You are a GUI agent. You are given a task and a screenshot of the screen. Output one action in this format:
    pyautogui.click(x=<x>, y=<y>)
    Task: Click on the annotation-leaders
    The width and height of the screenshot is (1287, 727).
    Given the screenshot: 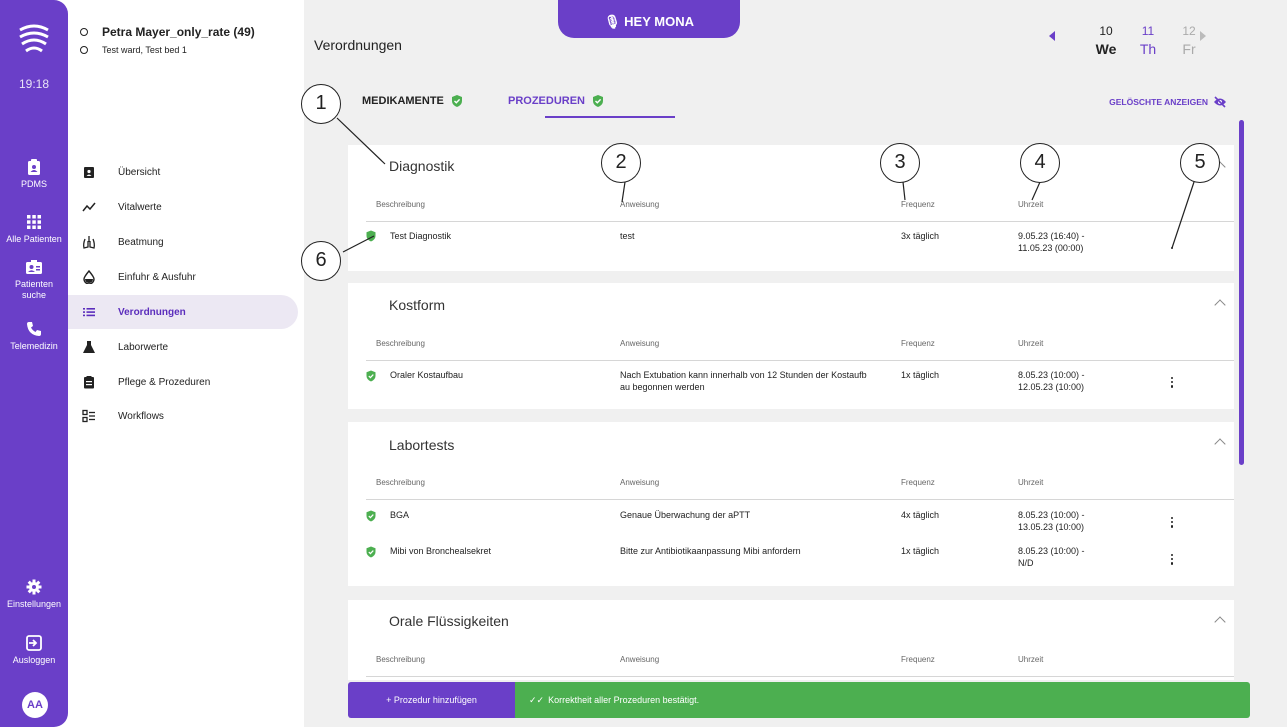 What is the action you would take?
    pyautogui.click(x=765, y=185)
    